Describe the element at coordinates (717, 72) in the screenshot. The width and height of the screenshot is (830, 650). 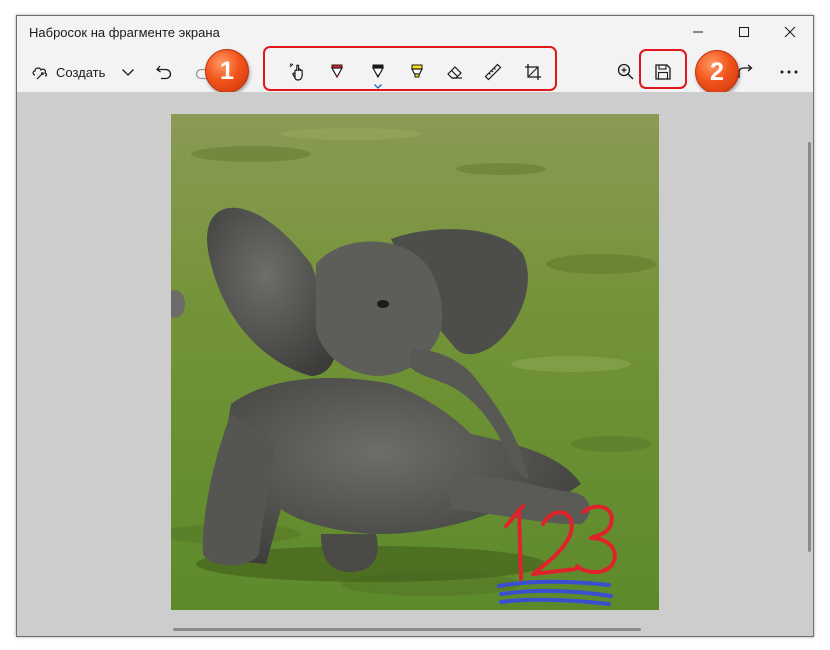
I see `callout-badge-2: 2` at that location.